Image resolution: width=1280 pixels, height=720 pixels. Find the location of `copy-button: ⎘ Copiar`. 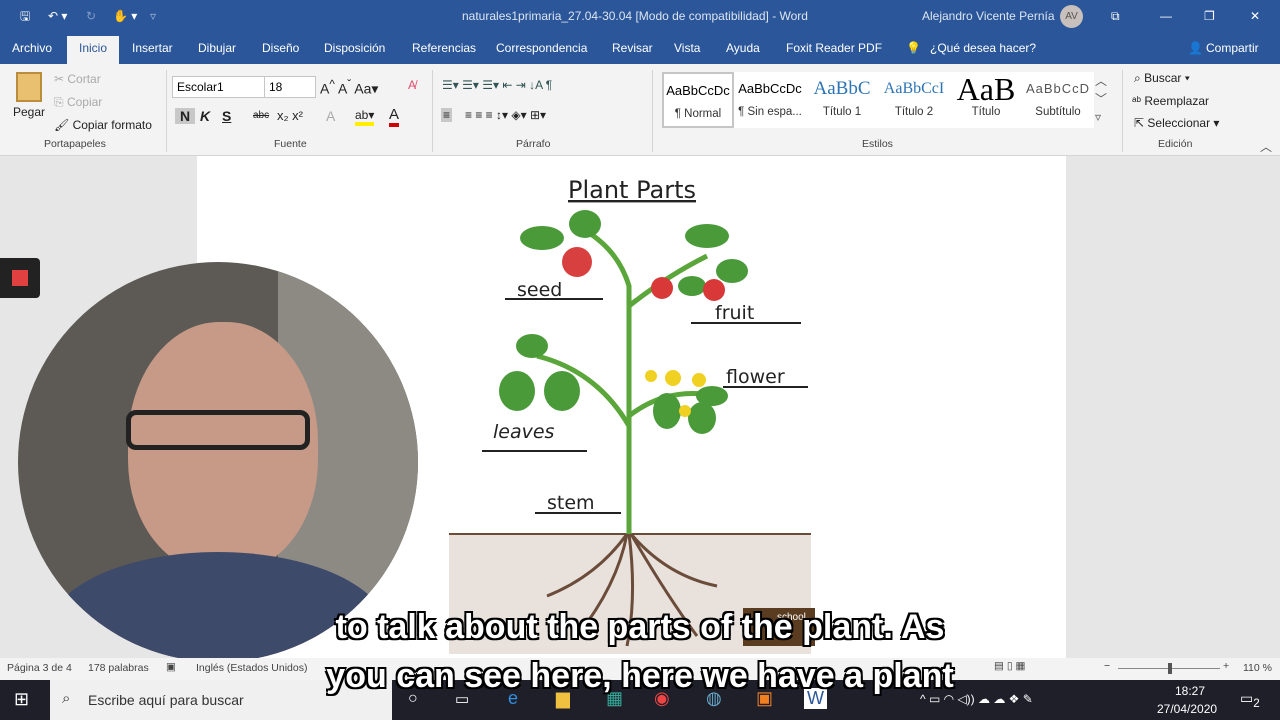

copy-button: ⎘ Copiar is located at coordinates (78, 102).